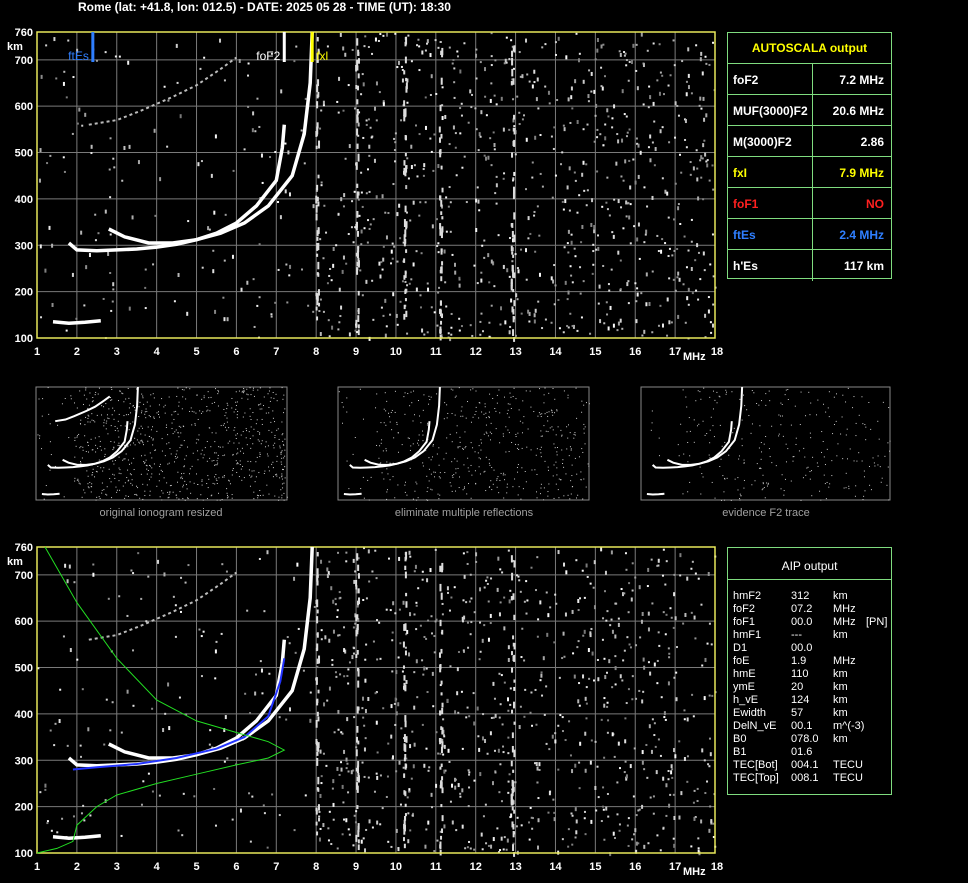 Image resolution: width=968 pixels, height=883 pixels. What do you see at coordinates (162, 606) in the screenshot?
I see `bottom-multiple-reflection` at bounding box center [162, 606].